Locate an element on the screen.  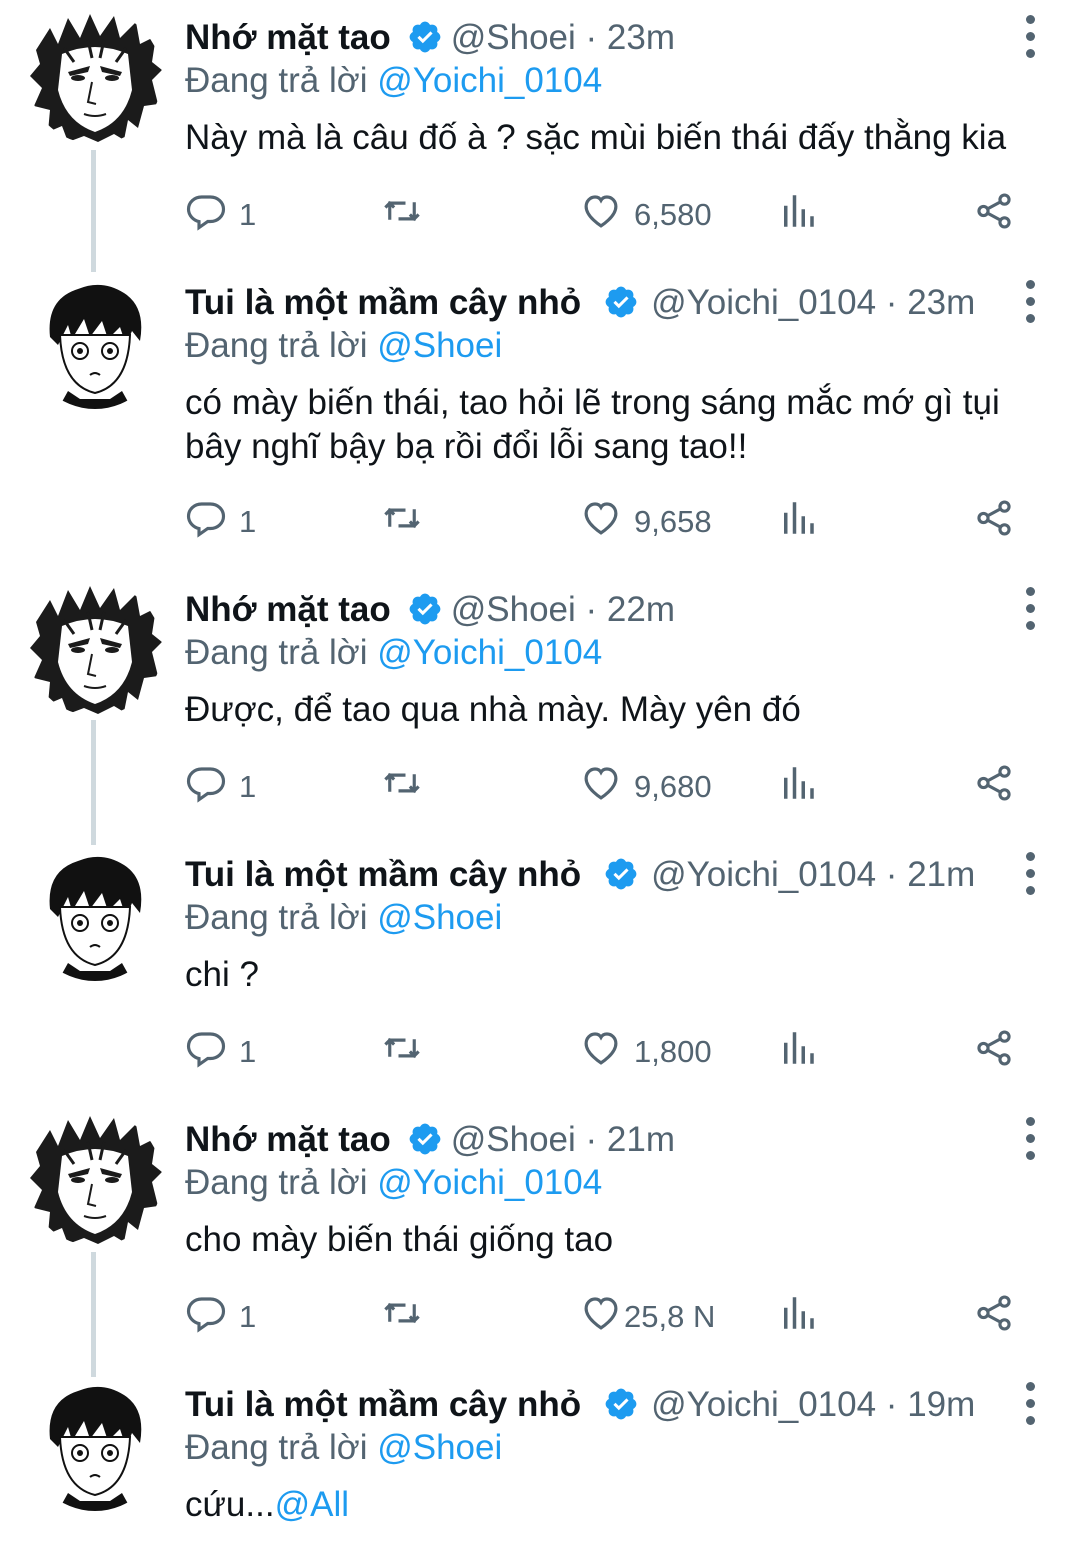
like-button: 1,800 is located at coordinates (646, 1052).